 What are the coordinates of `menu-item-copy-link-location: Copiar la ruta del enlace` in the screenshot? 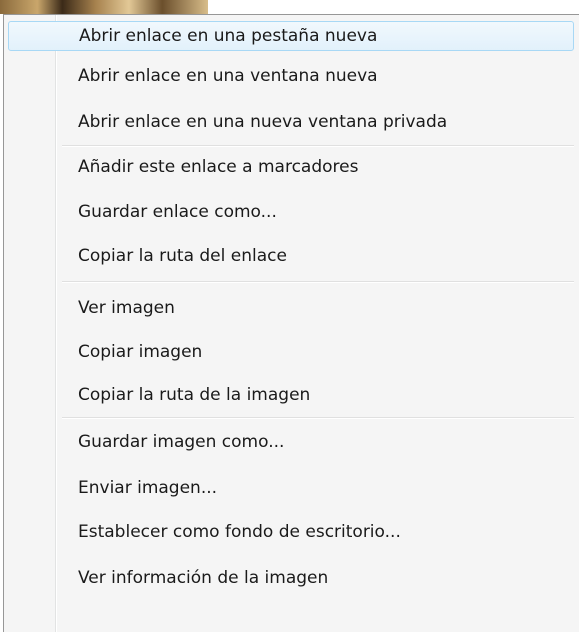 It's located at (291, 256).